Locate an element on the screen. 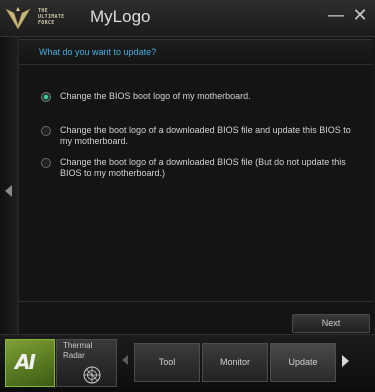 The width and height of the screenshot is (375, 392). title-bar: THE ULTIMATE FORCE MyLogo — ✕ is located at coordinates (187, 18).